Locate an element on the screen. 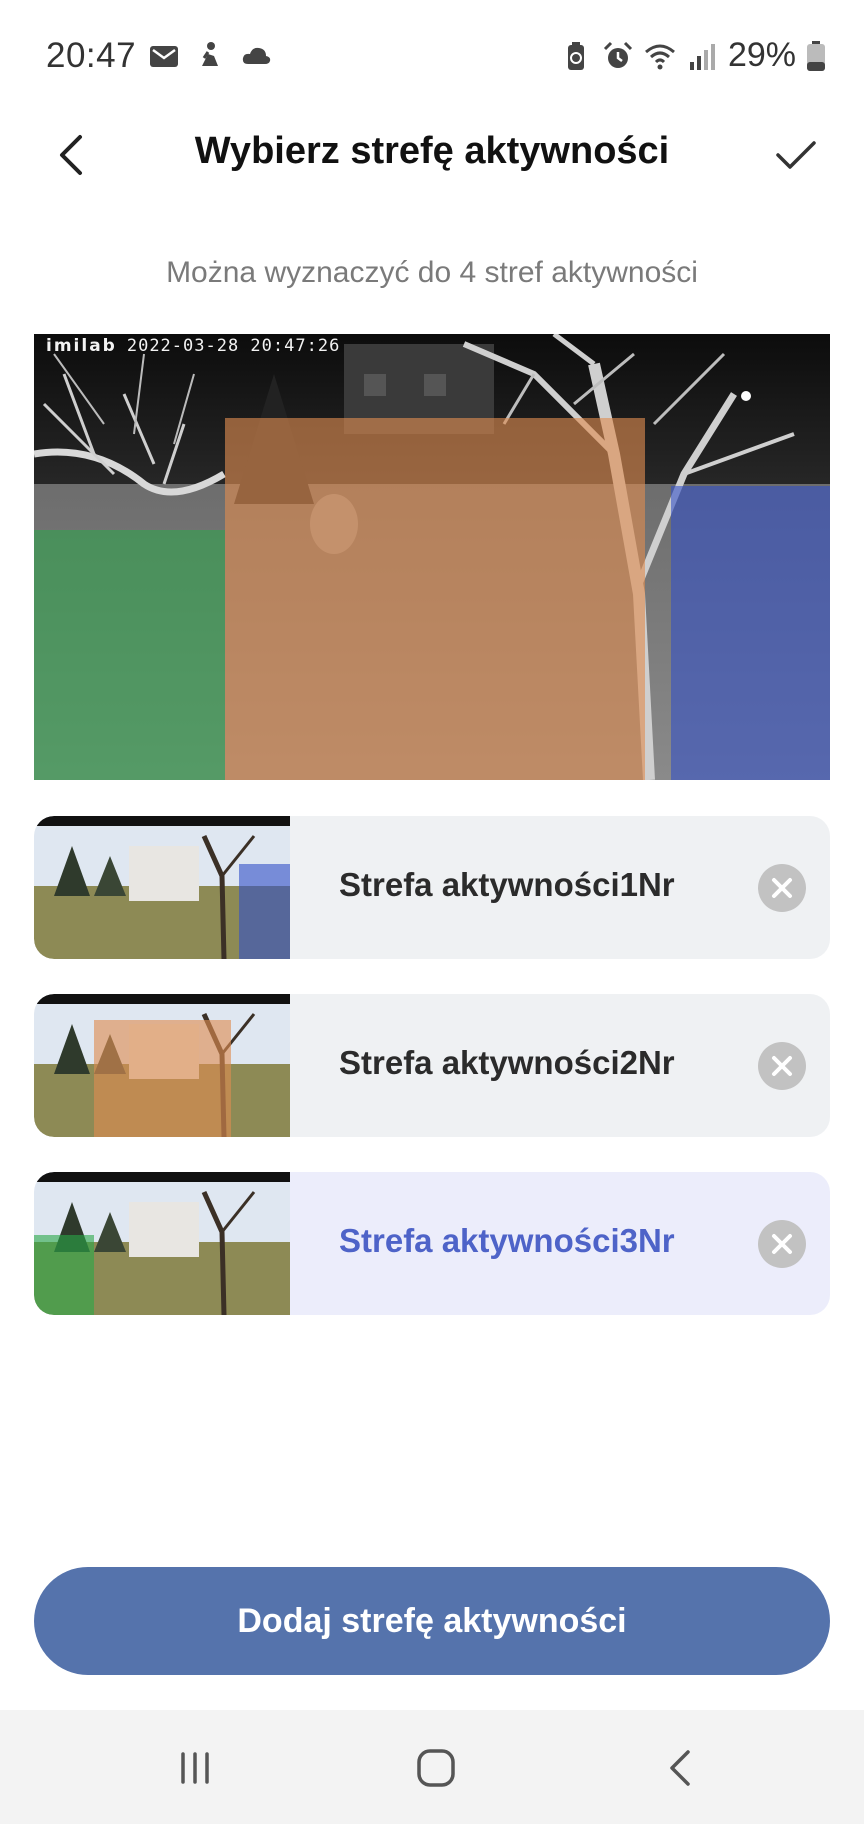 The width and height of the screenshot is (864, 1824). checkmark-icon is located at coordinates (796, 155).